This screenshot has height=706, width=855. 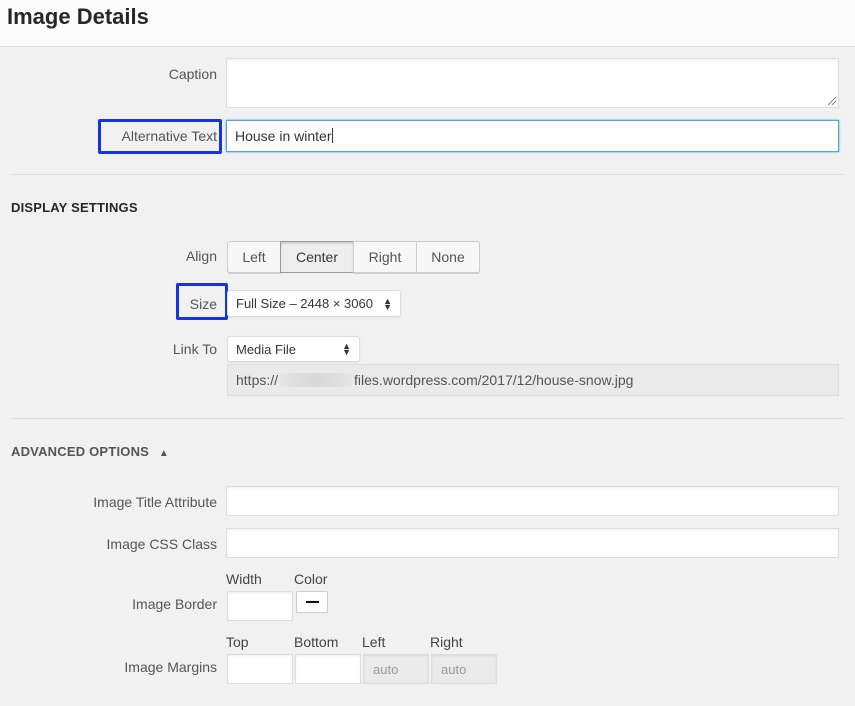 I want to click on link-to-select: Media File ▲ ▼, so click(x=293, y=349).